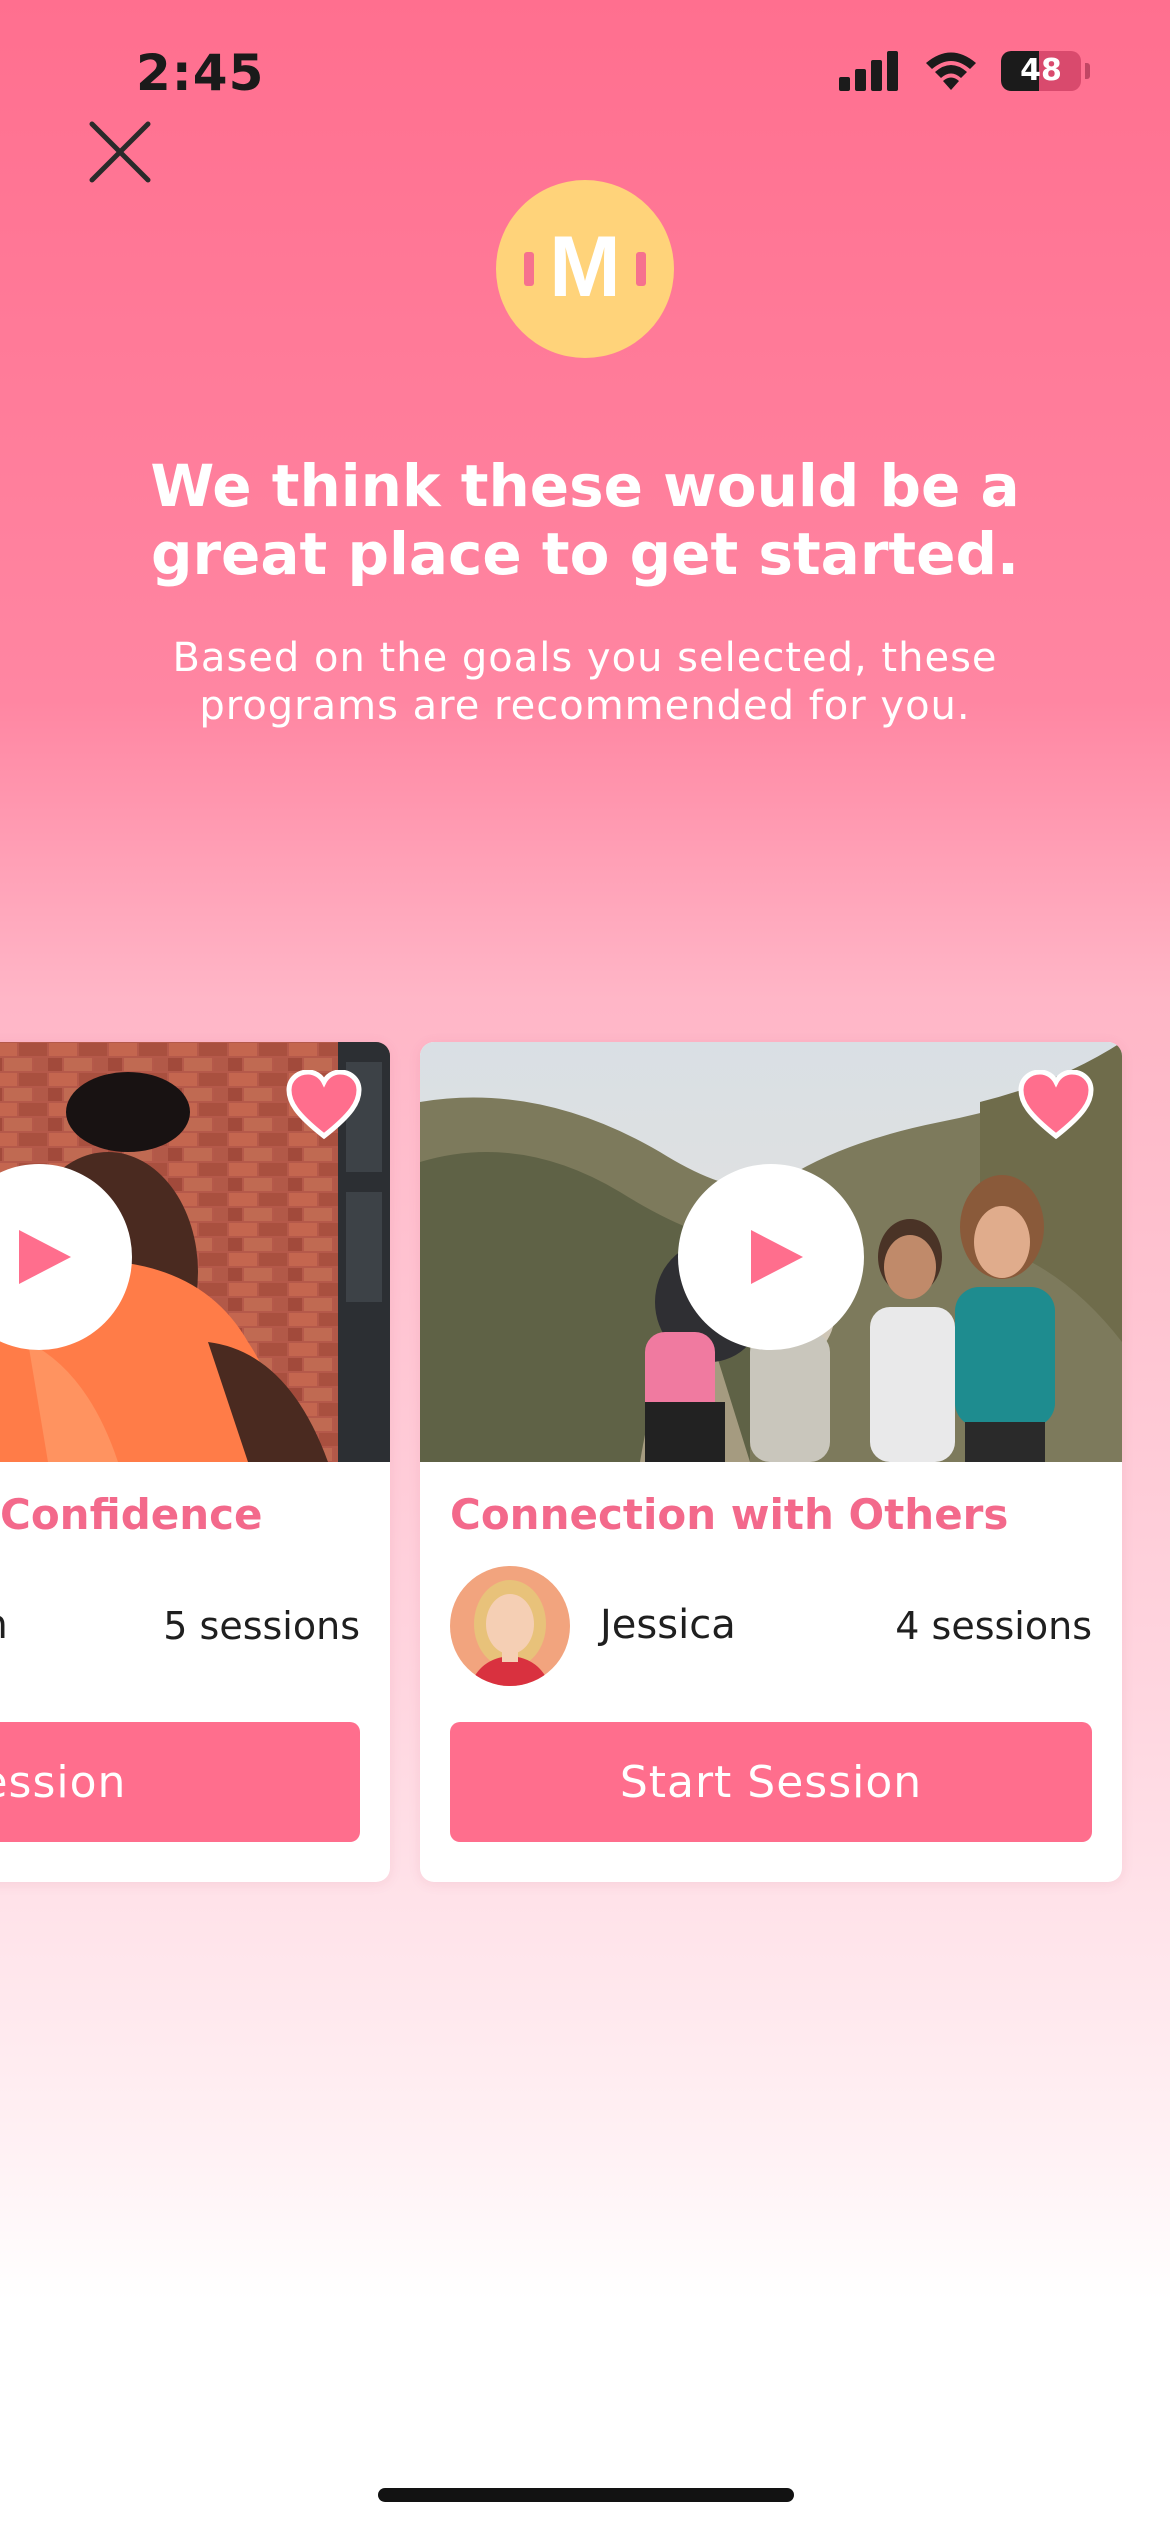 The height and width of the screenshot is (2532, 1170). I want to click on battery-level: 48, so click(1041, 70).